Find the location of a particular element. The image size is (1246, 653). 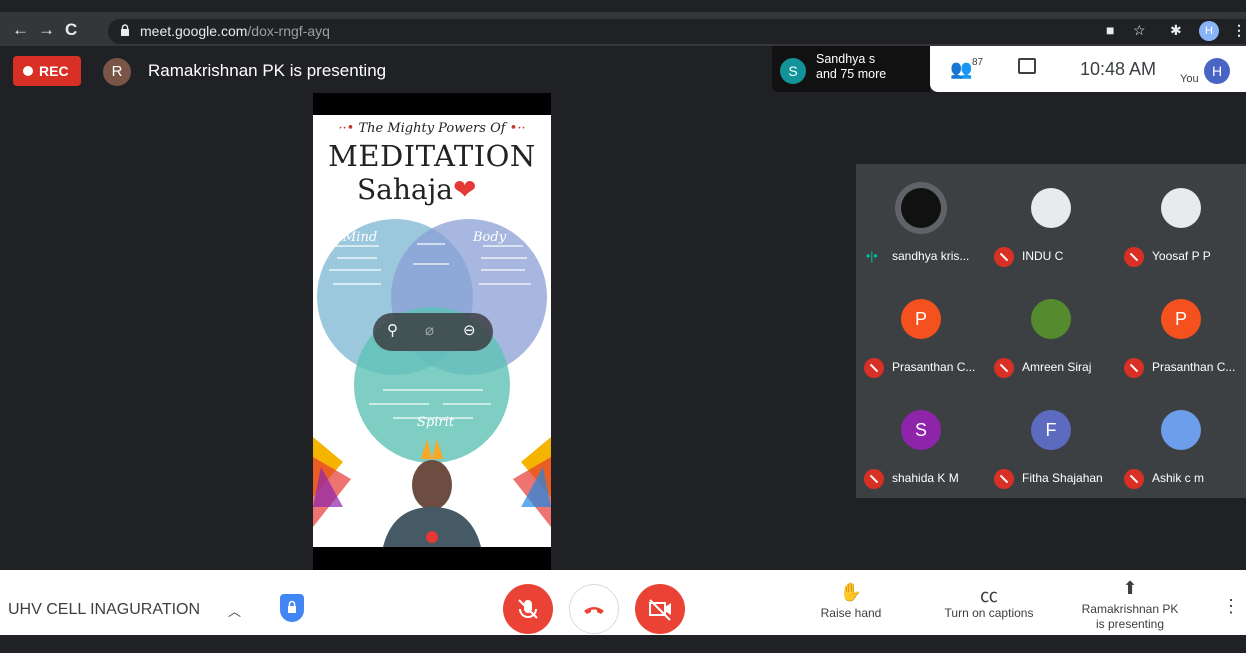

speaker-names: Sandhya s and 75 more is located at coordinates (851, 66).